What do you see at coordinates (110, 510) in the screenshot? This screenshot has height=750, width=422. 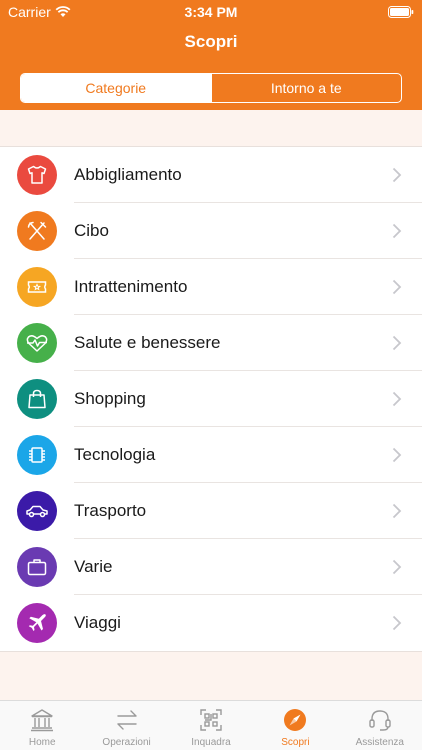 I see `category-label: Trasporto` at bounding box center [110, 510].